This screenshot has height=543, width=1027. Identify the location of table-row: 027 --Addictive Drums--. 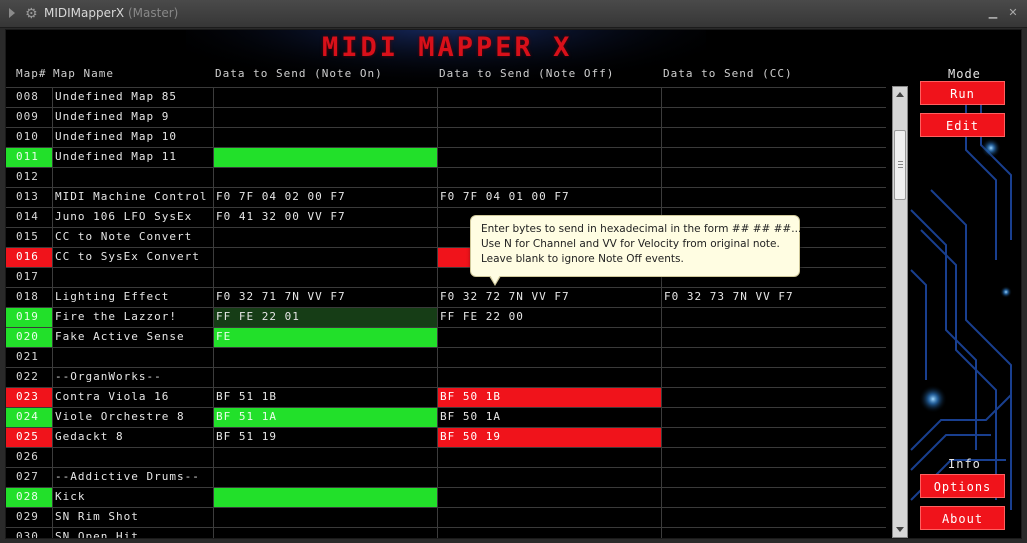
(446, 477).